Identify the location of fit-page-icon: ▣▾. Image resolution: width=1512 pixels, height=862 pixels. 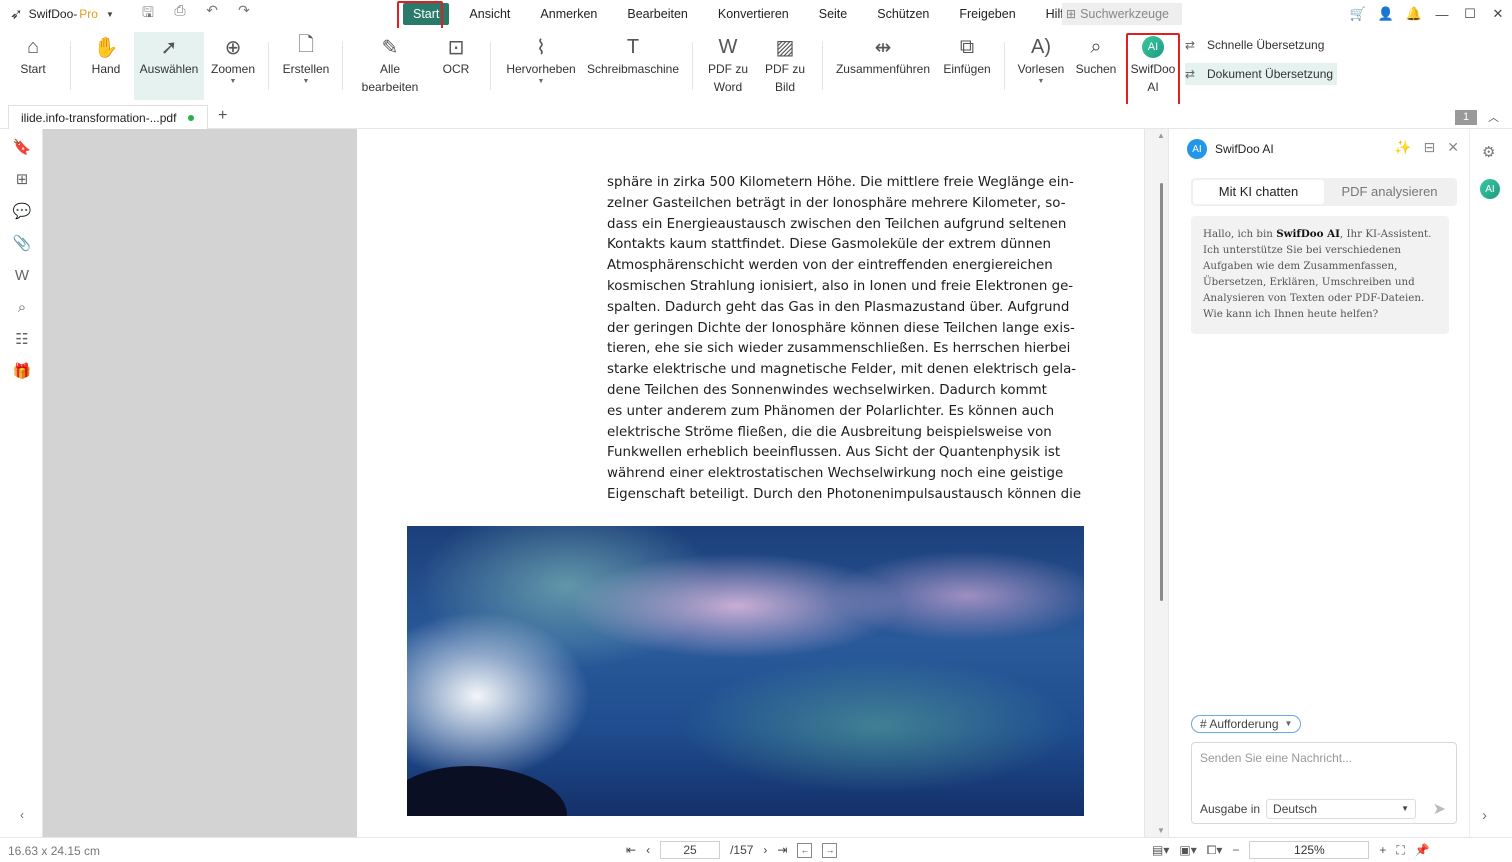
(1187, 850).